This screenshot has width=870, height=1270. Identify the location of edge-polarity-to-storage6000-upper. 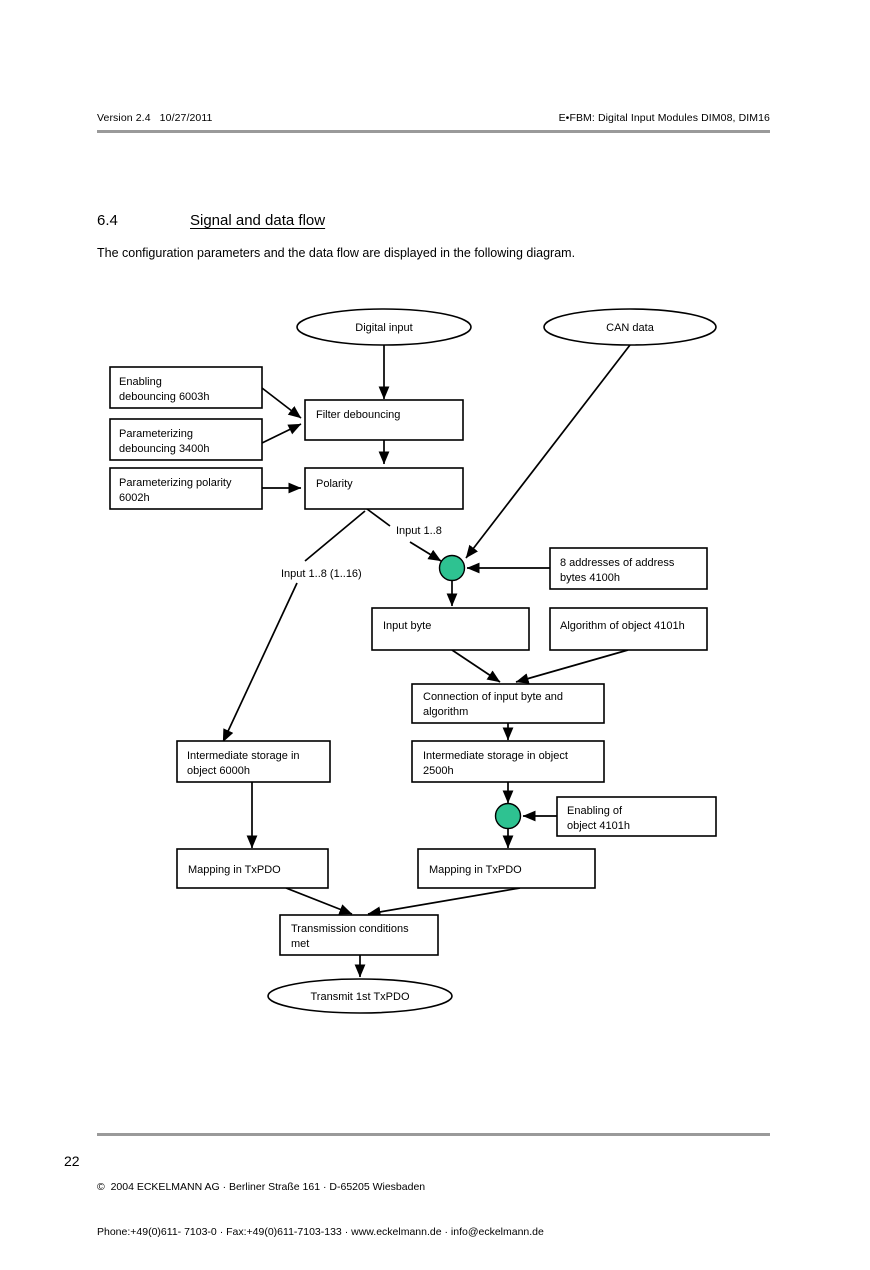
(335, 536).